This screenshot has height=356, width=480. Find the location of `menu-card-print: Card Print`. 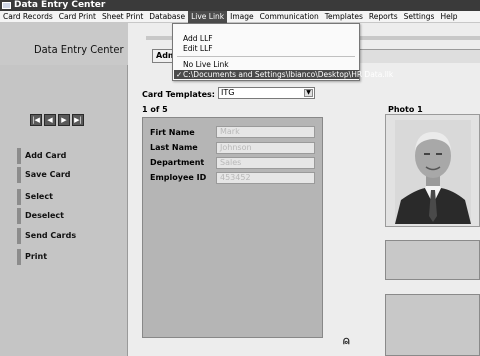

menu-card-print: Card Print is located at coordinates (77, 17).